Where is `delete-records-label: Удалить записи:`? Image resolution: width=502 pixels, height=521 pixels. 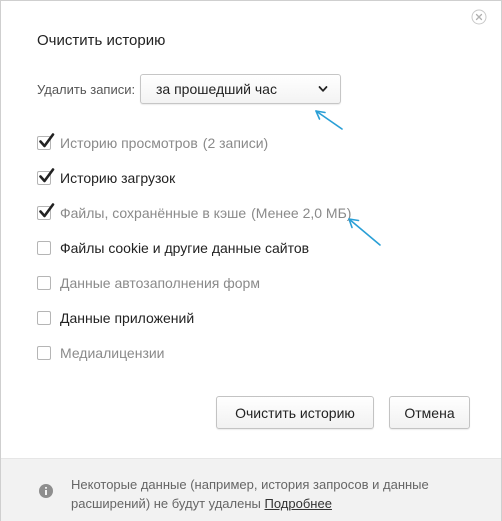
delete-records-label: Удалить записи: is located at coordinates (86, 89).